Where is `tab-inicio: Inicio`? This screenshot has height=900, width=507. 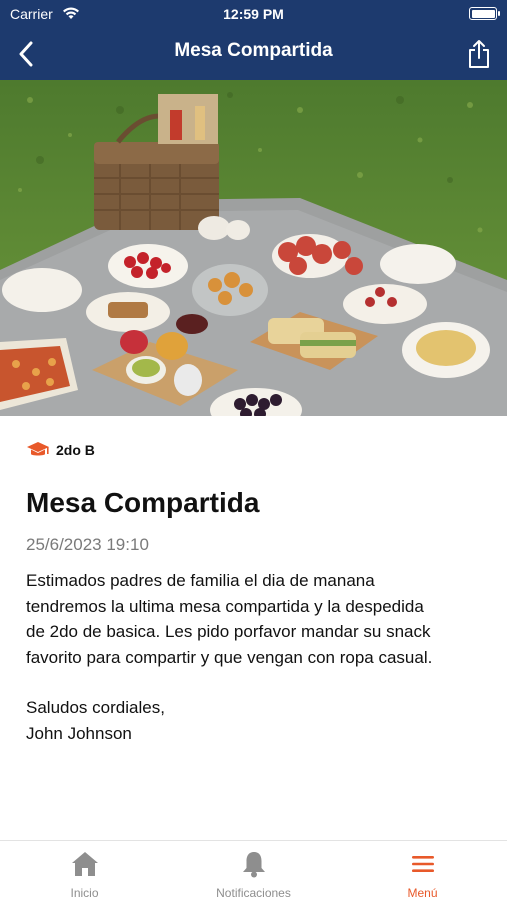 tab-inicio: Inicio is located at coordinates (84, 870).